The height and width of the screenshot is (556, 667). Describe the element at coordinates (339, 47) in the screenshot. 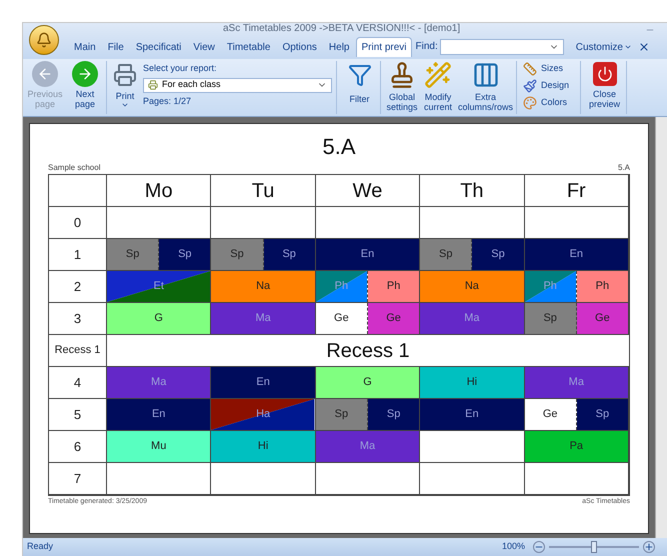

I see `menu-tab: Help` at that location.